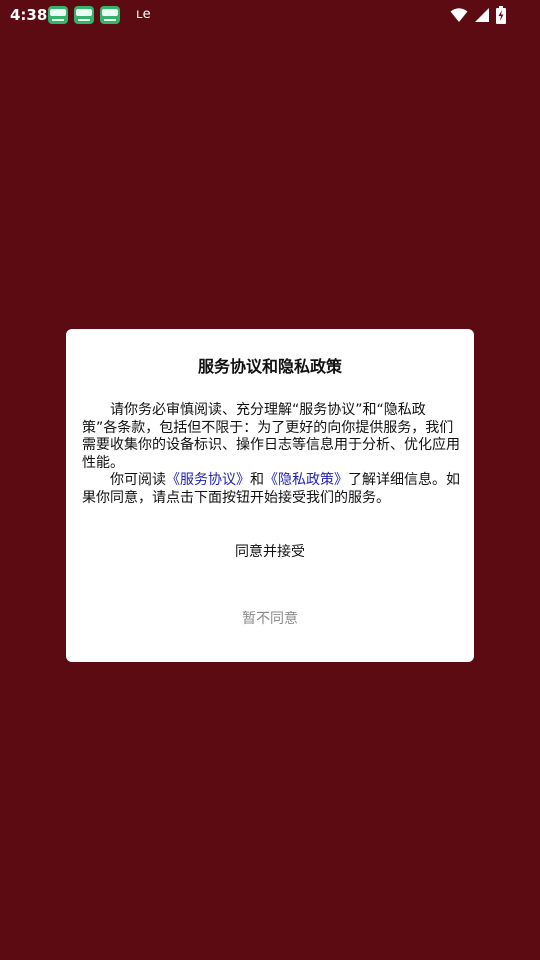 The image size is (540, 960). Describe the element at coordinates (29, 15) in the screenshot. I see `status-time: 4:38` at that location.